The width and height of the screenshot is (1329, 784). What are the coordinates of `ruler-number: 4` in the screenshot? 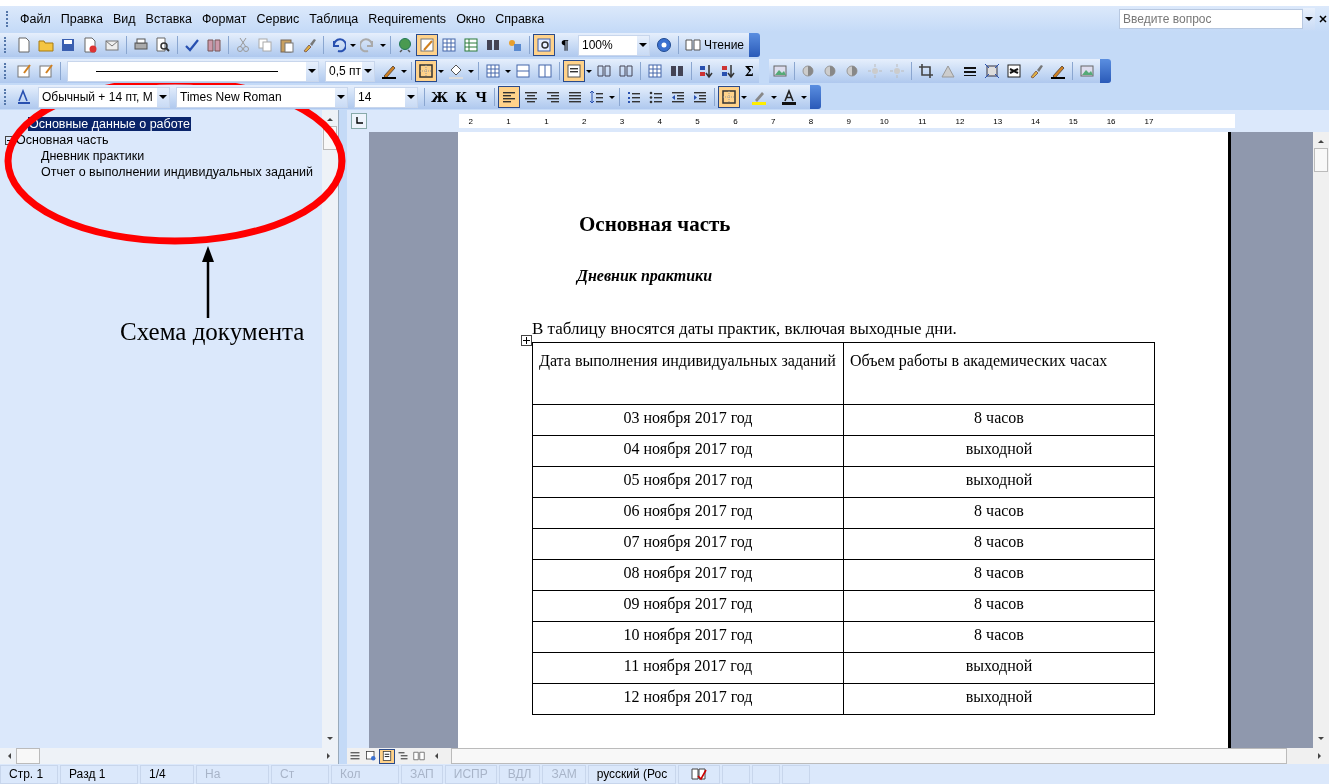 It's located at (659, 121).